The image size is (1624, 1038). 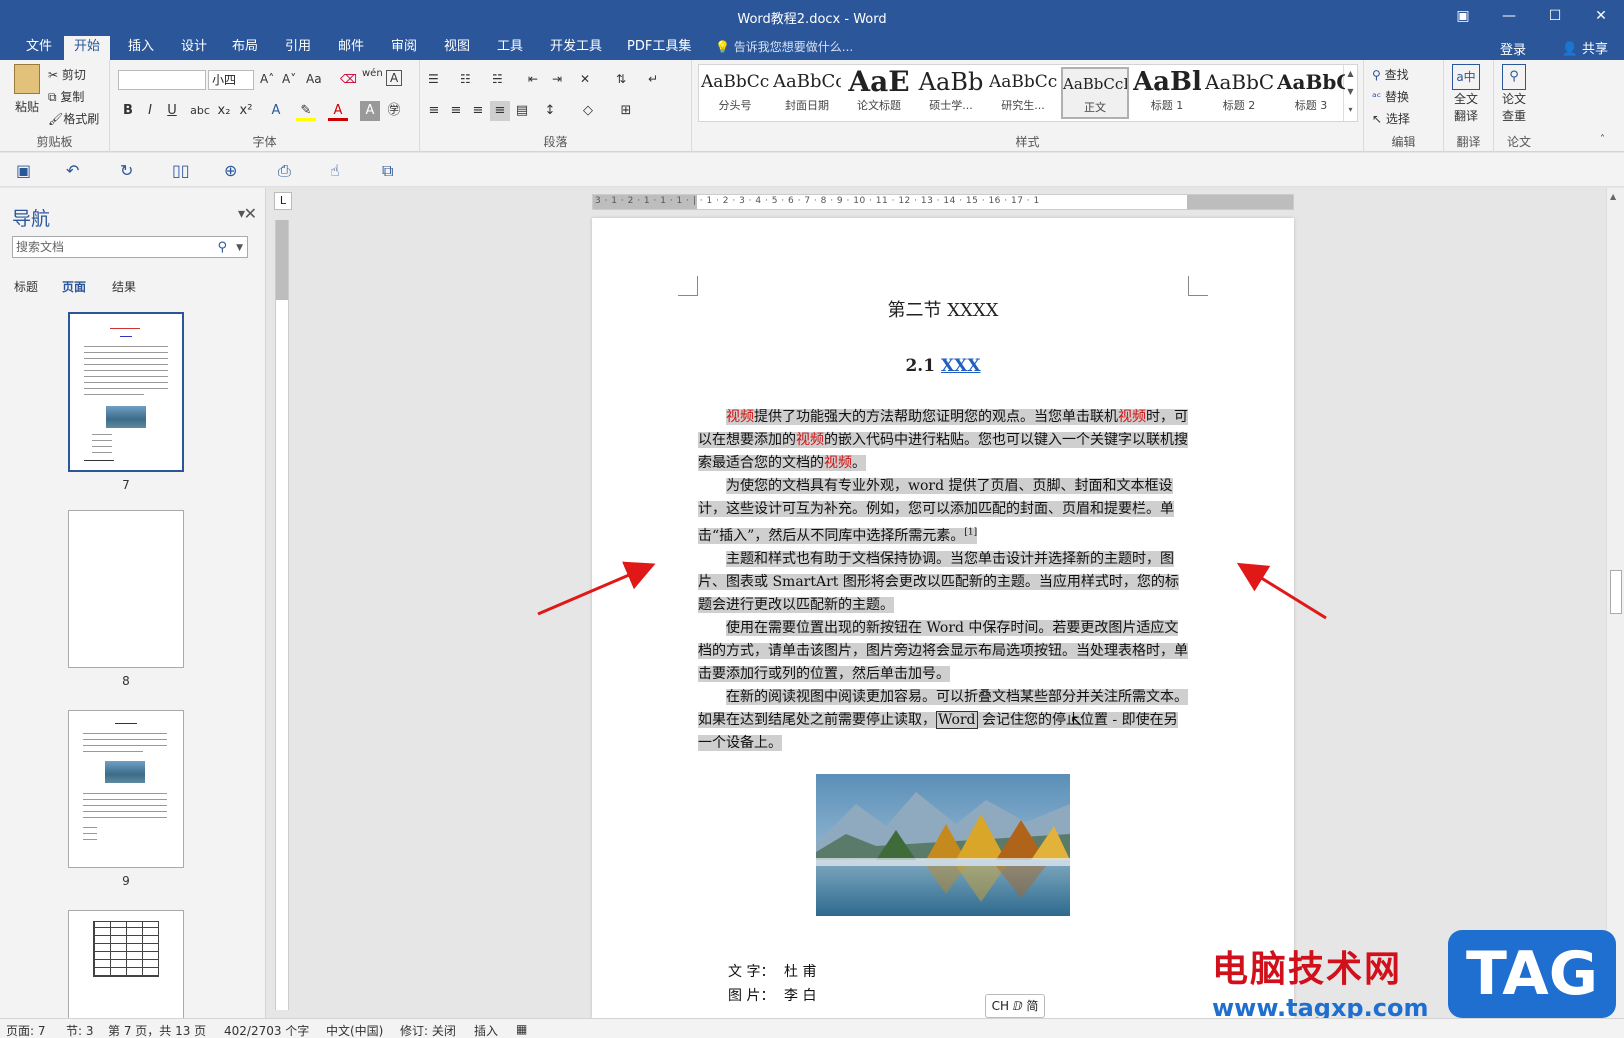 What do you see at coordinates (354, 1030) in the screenshot?
I see `status-language: 中文(中国)` at bounding box center [354, 1030].